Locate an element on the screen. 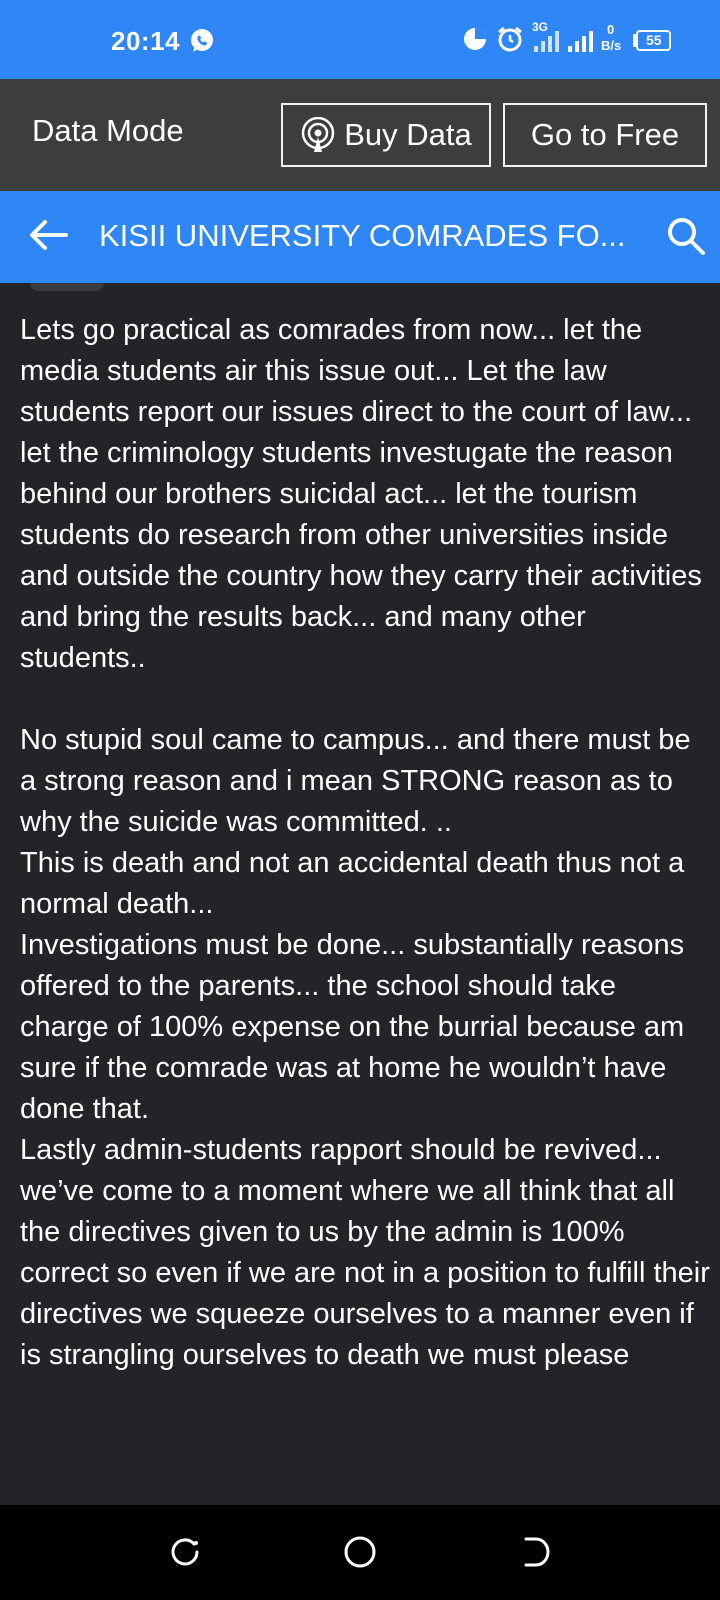 This screenshot has height=1600, width=720. battery-icon: 55 is located at coordinates (651, 40).